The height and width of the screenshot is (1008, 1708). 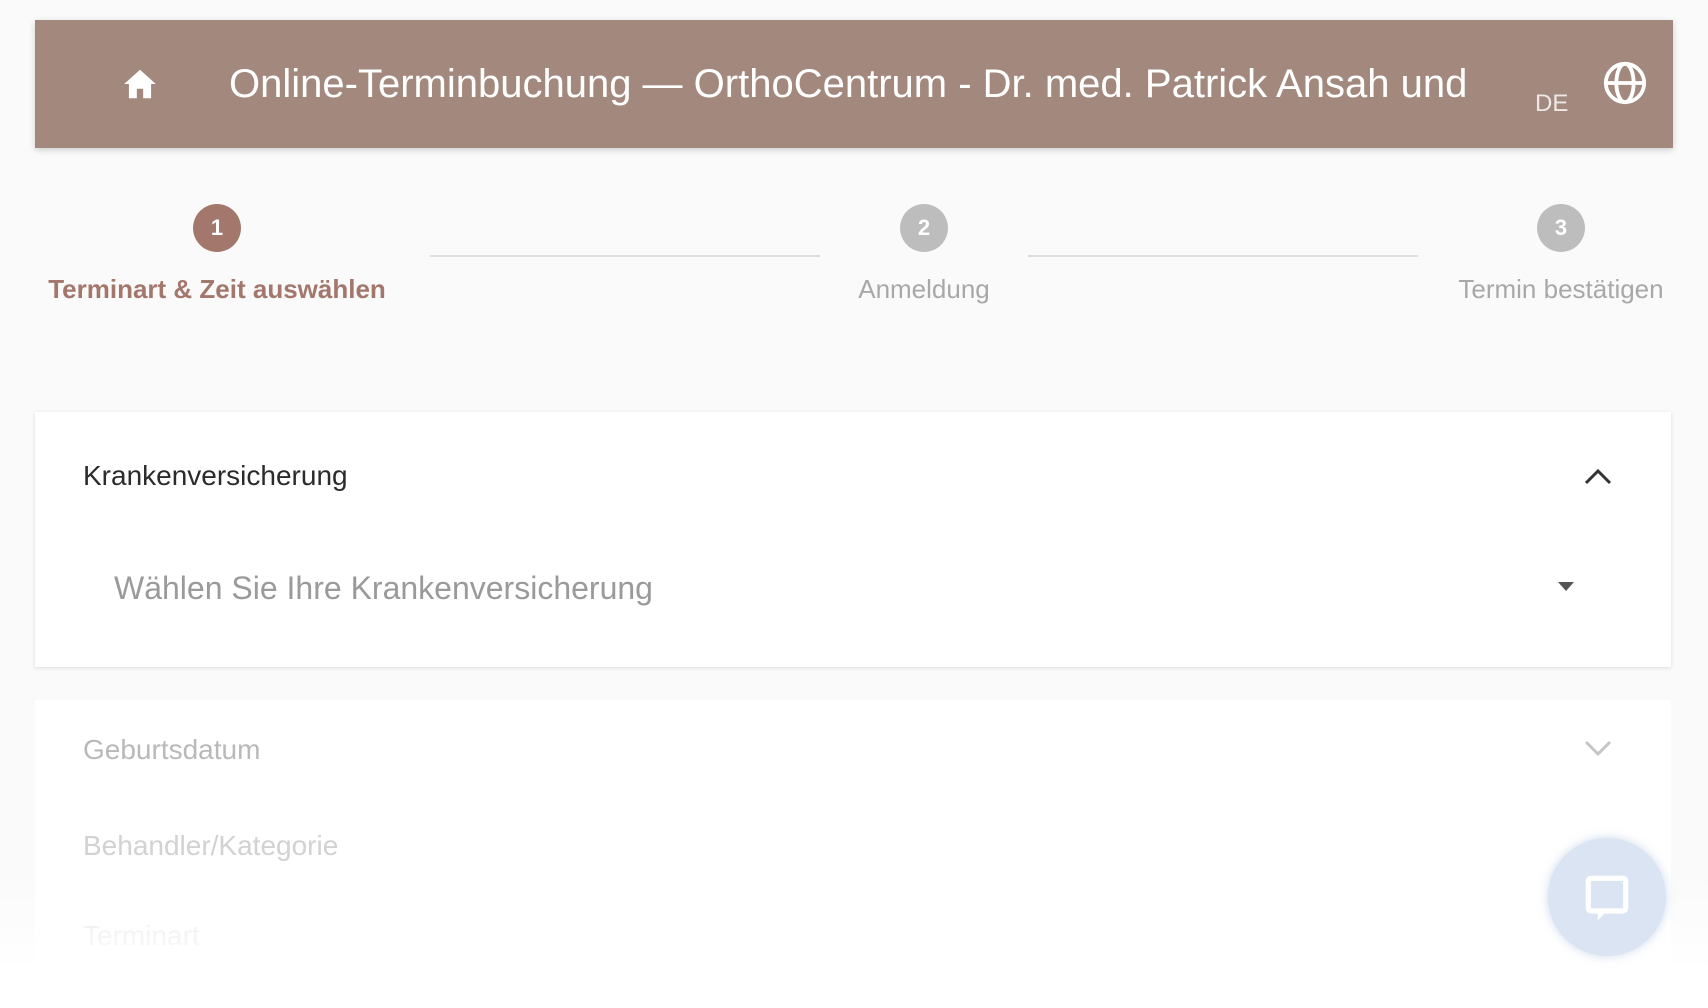 I want to click on chat-button, so click(x=1607, y=897).